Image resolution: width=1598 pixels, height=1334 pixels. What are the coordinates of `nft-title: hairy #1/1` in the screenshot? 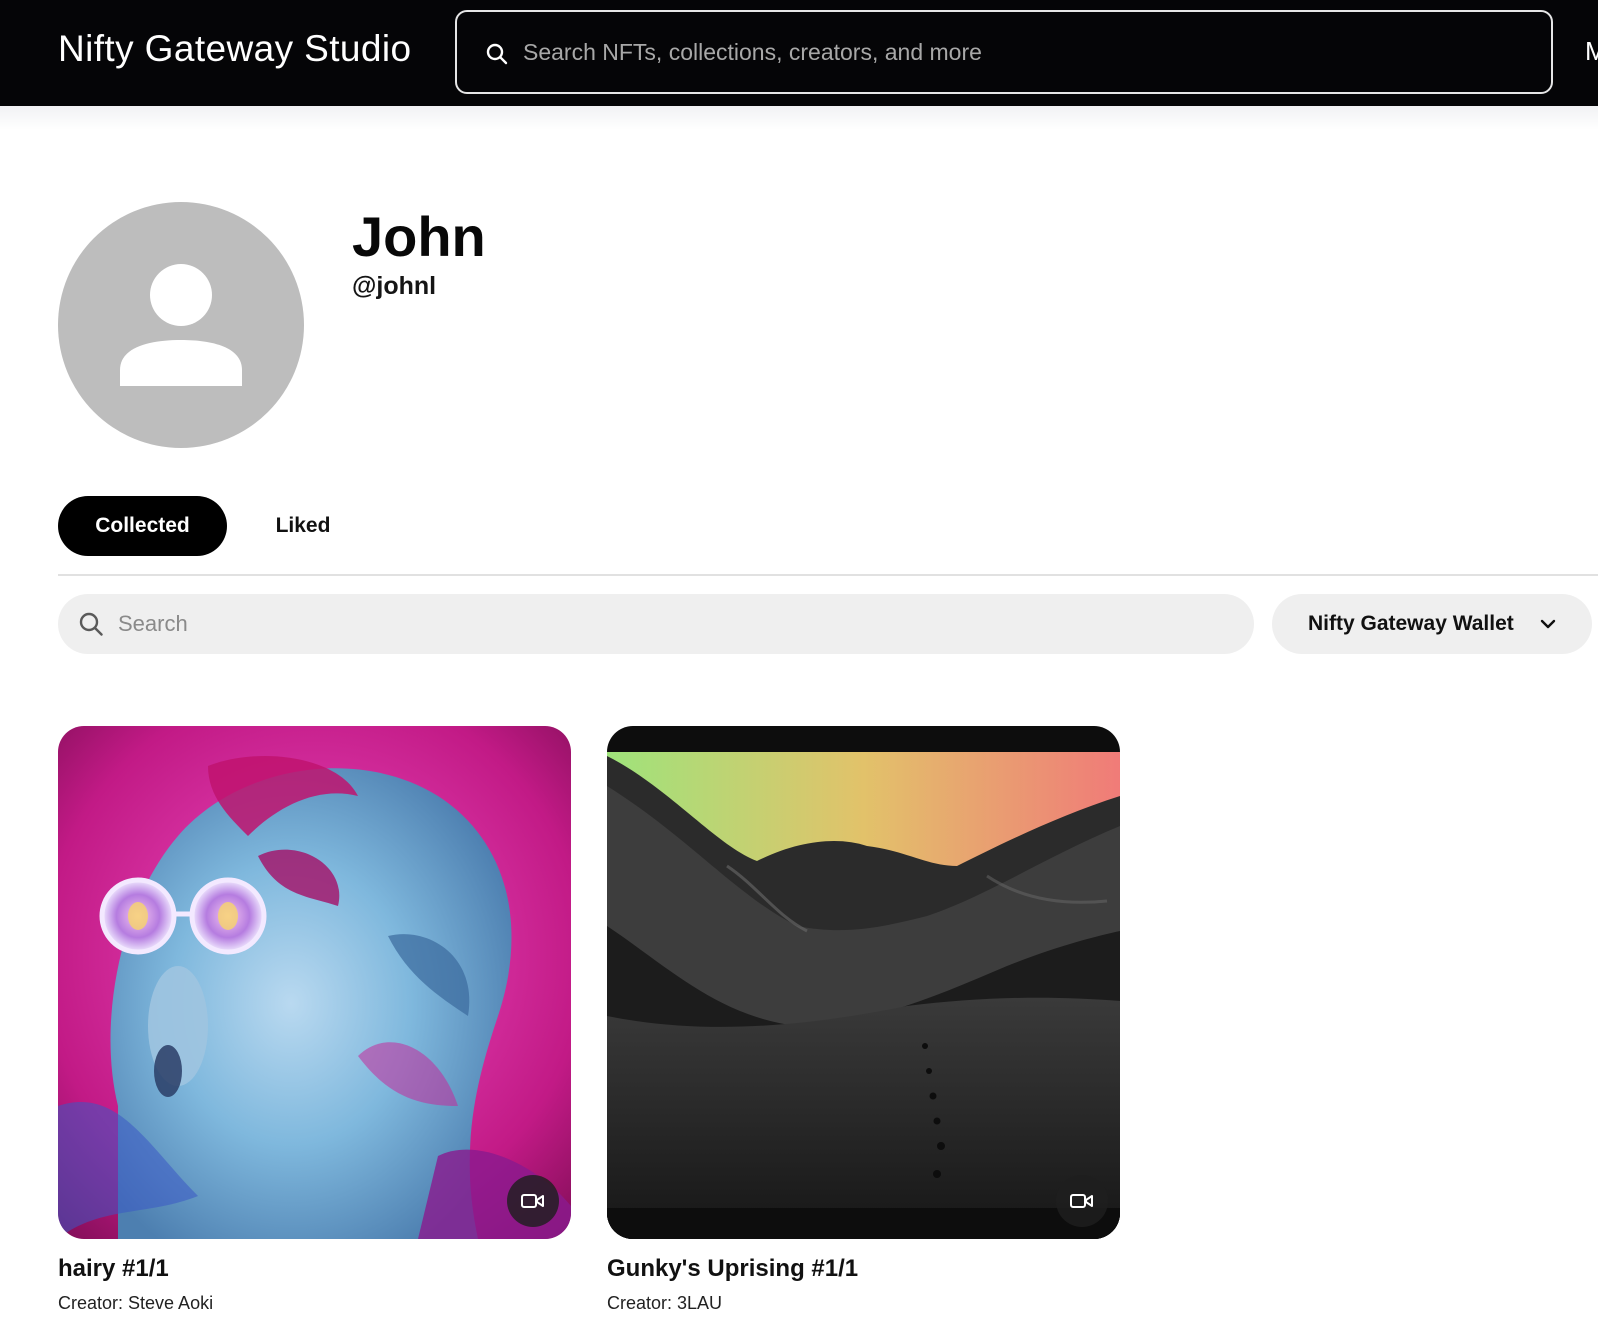 It's located at (314, 1269).